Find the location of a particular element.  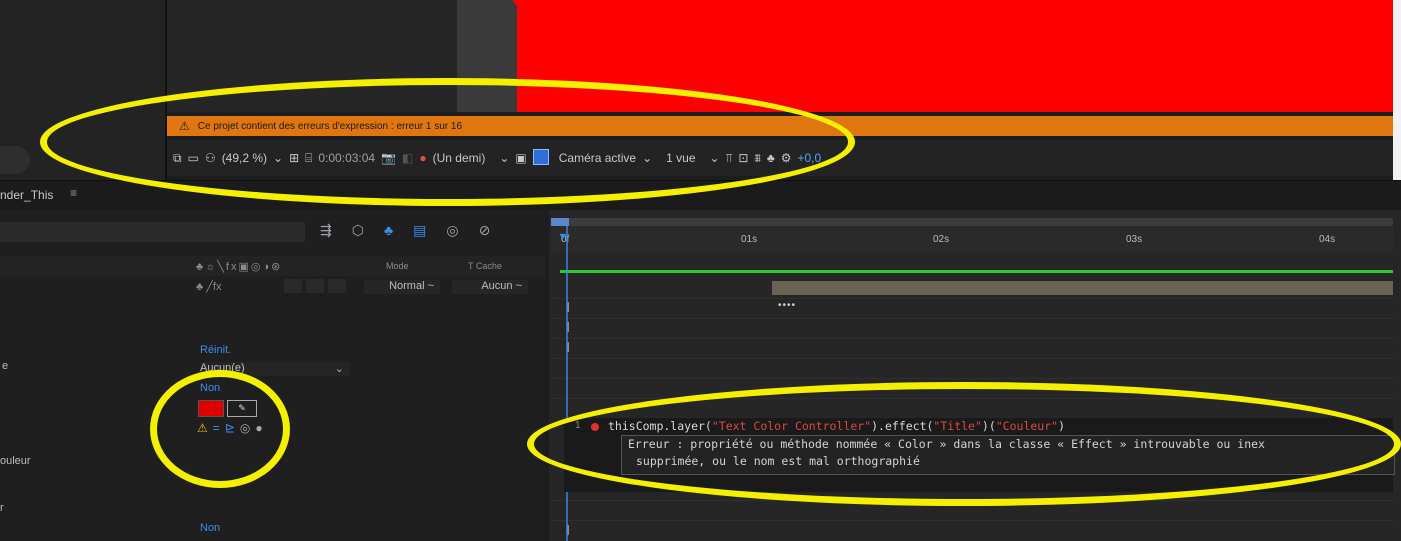

property-label: r is located at coordinates (2, 508).